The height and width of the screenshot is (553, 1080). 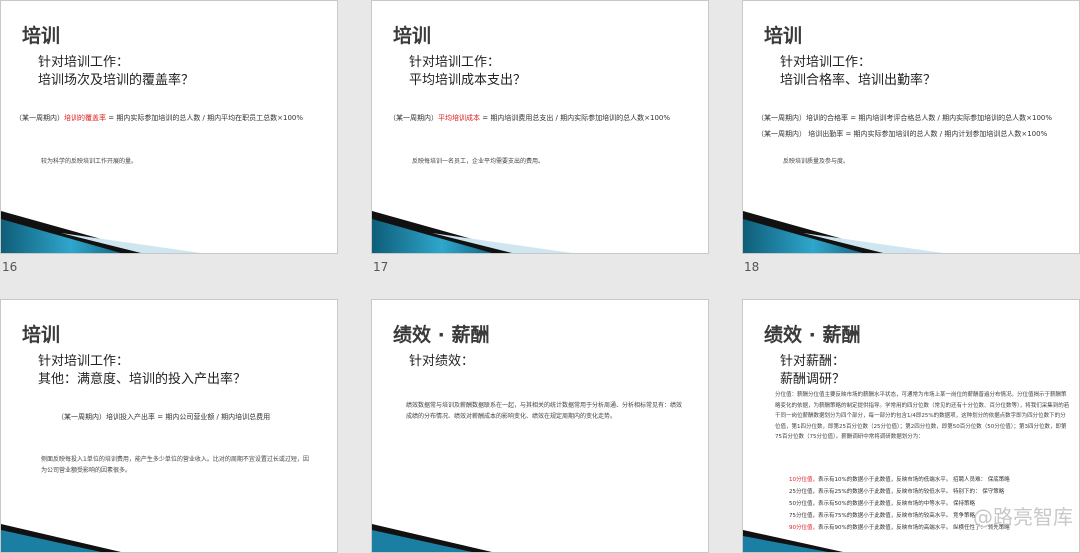 What do you see at coordinates (85, 118) in the screenshot?
I see `formula-highlight: 培训的覆盖率` at bounding box center [85, 118].